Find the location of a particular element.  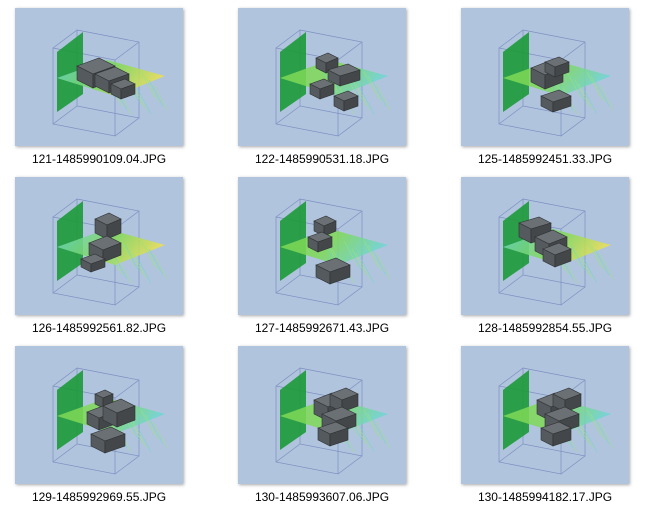

file-name: 126-1485992561.82.JPG is located at coordinates (101, 328).